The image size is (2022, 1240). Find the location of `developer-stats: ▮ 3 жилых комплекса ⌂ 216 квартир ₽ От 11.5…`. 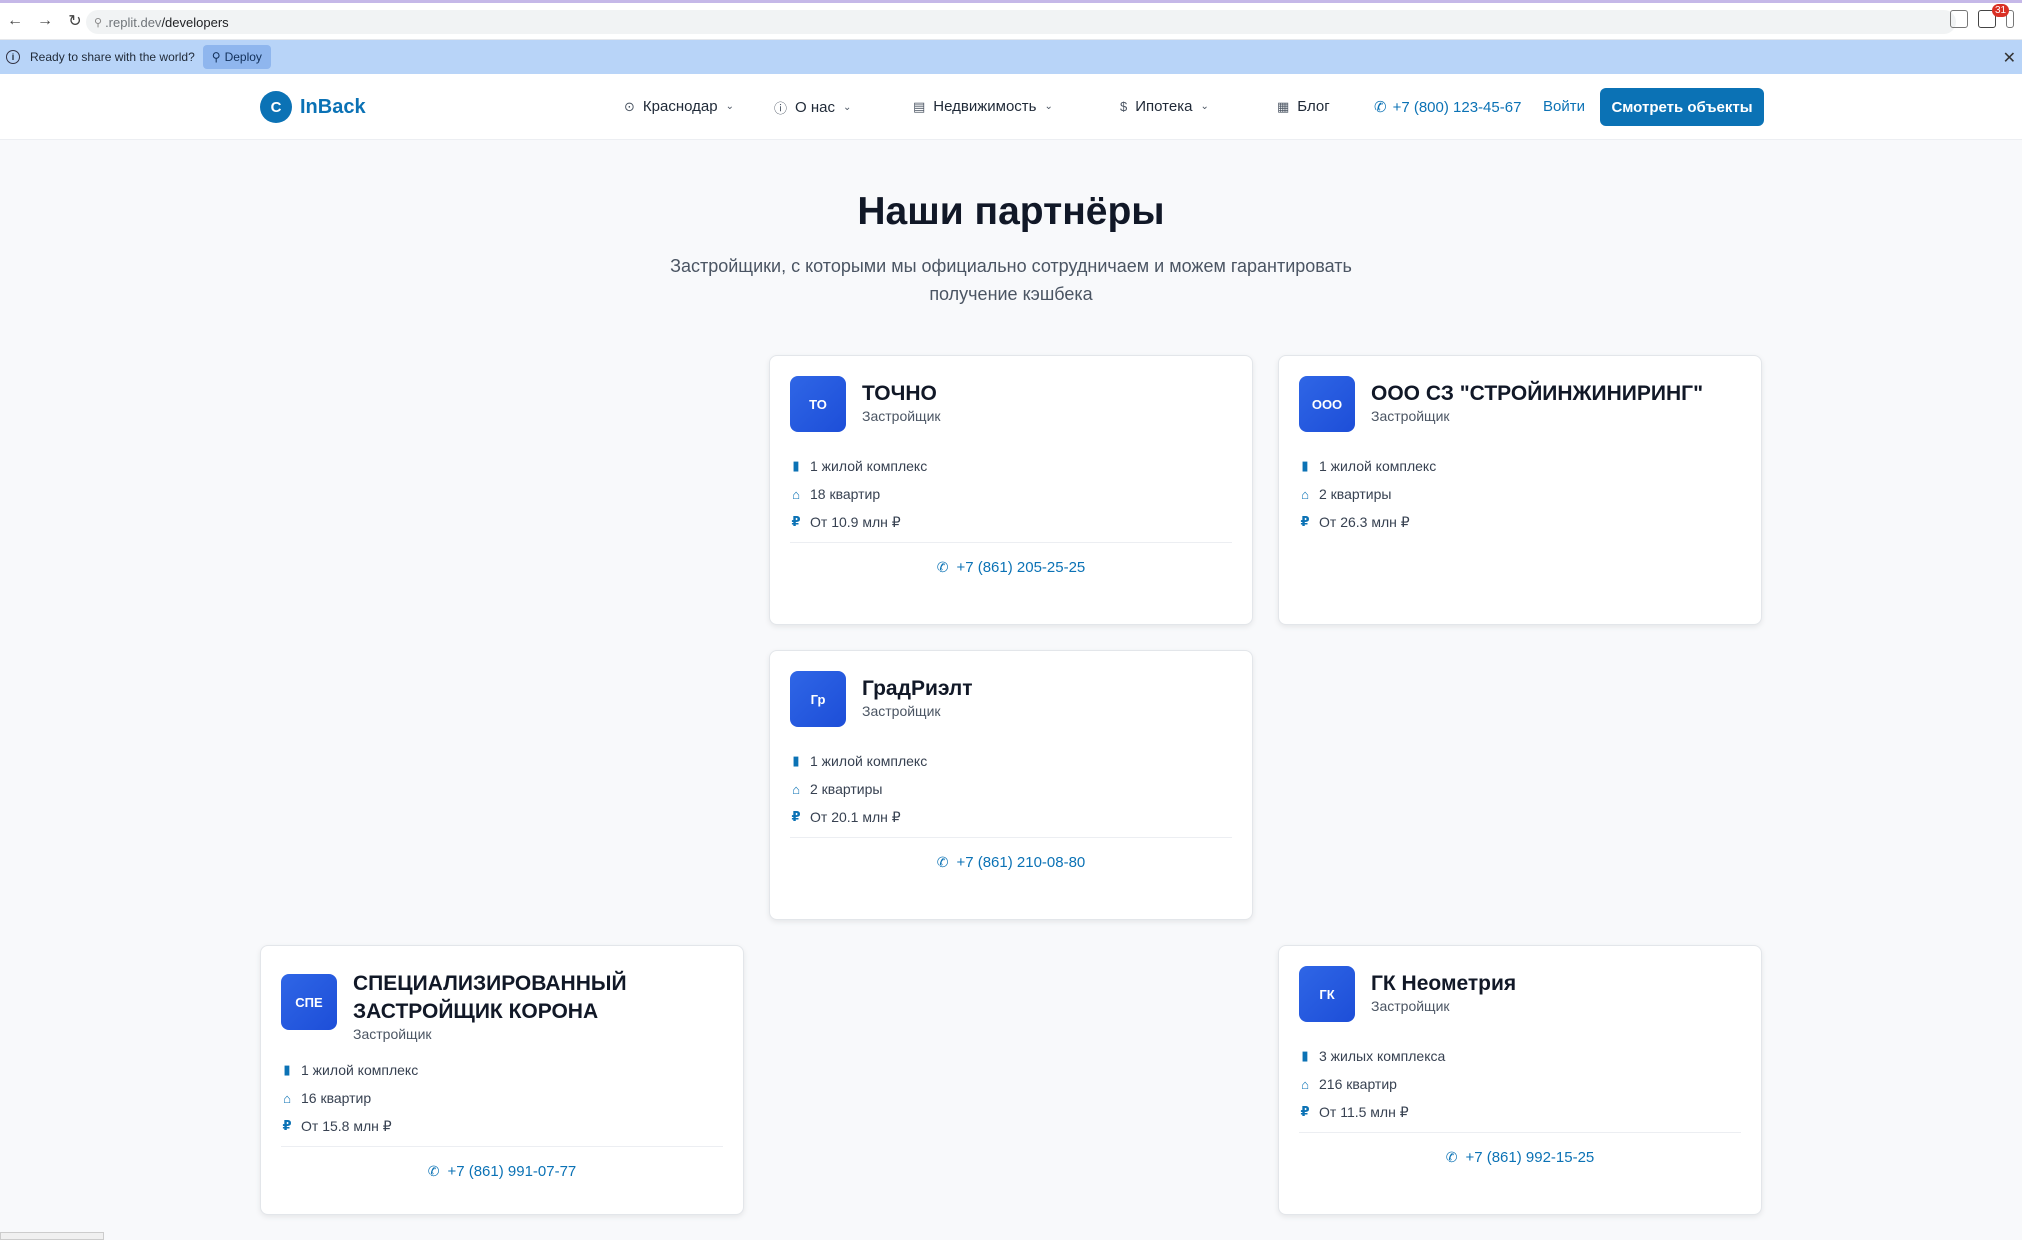

developer-stats: ▮ 3 жилых комплекса ⌂ 216 квартир ₽ От 11.5… is located at coordinates (1520, 1084).